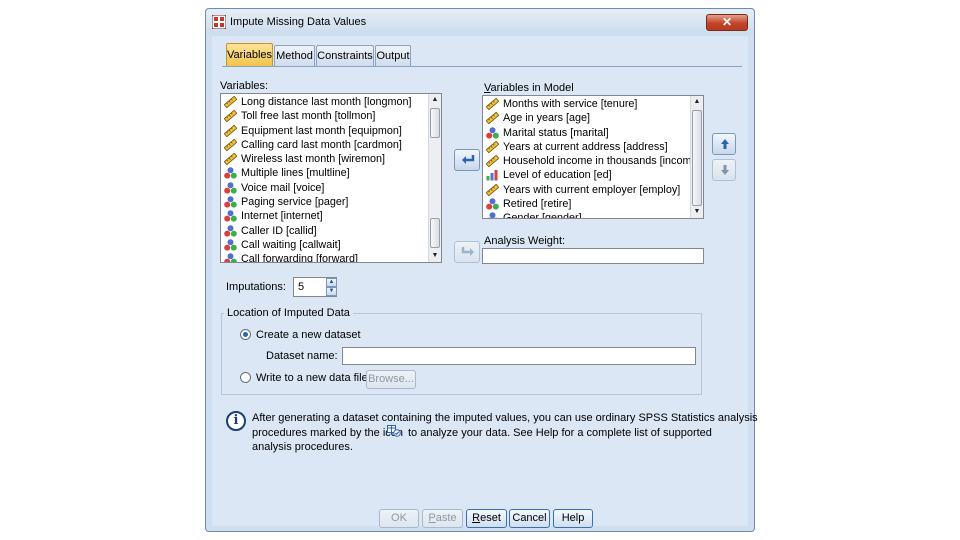  I want to click on model-label: Variables in Model, so click(529, 88).